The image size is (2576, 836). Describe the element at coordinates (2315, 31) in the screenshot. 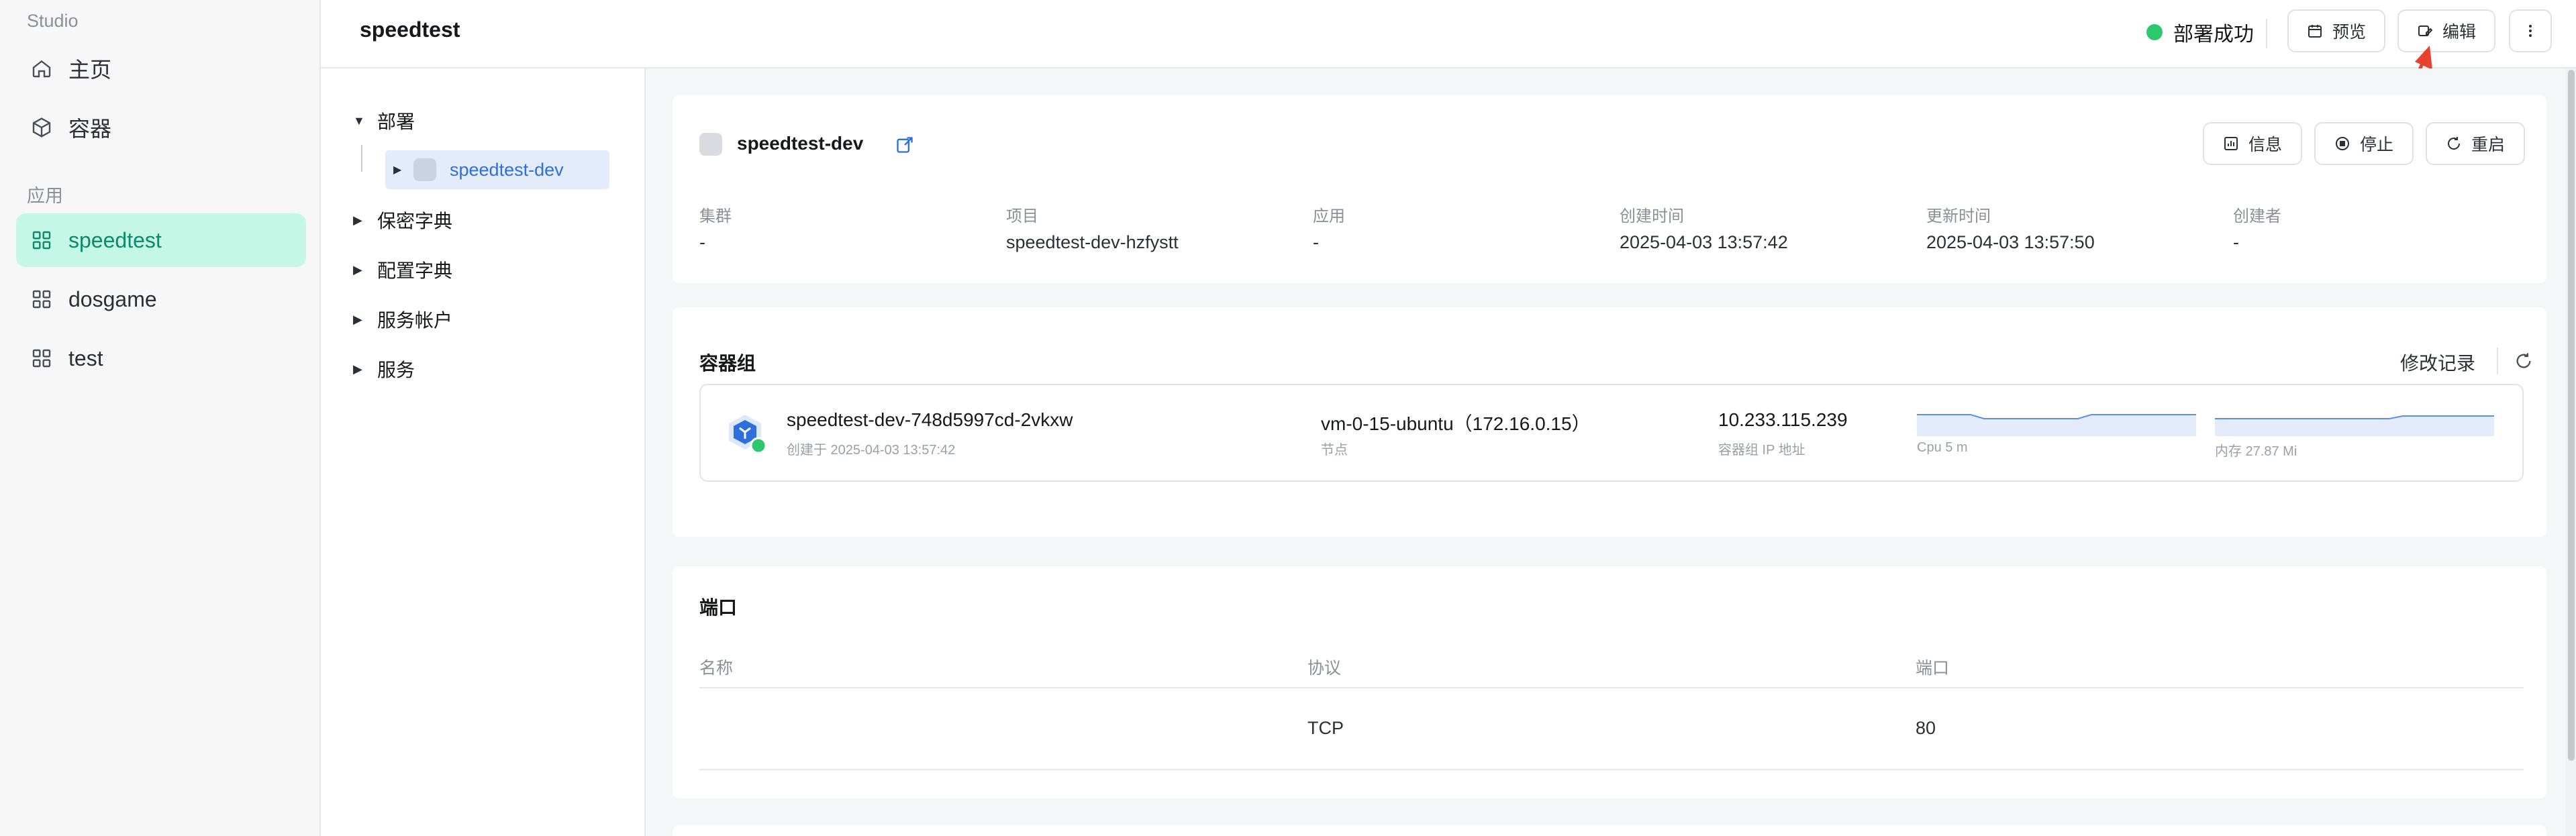

I see `calendar-icon` at that location.